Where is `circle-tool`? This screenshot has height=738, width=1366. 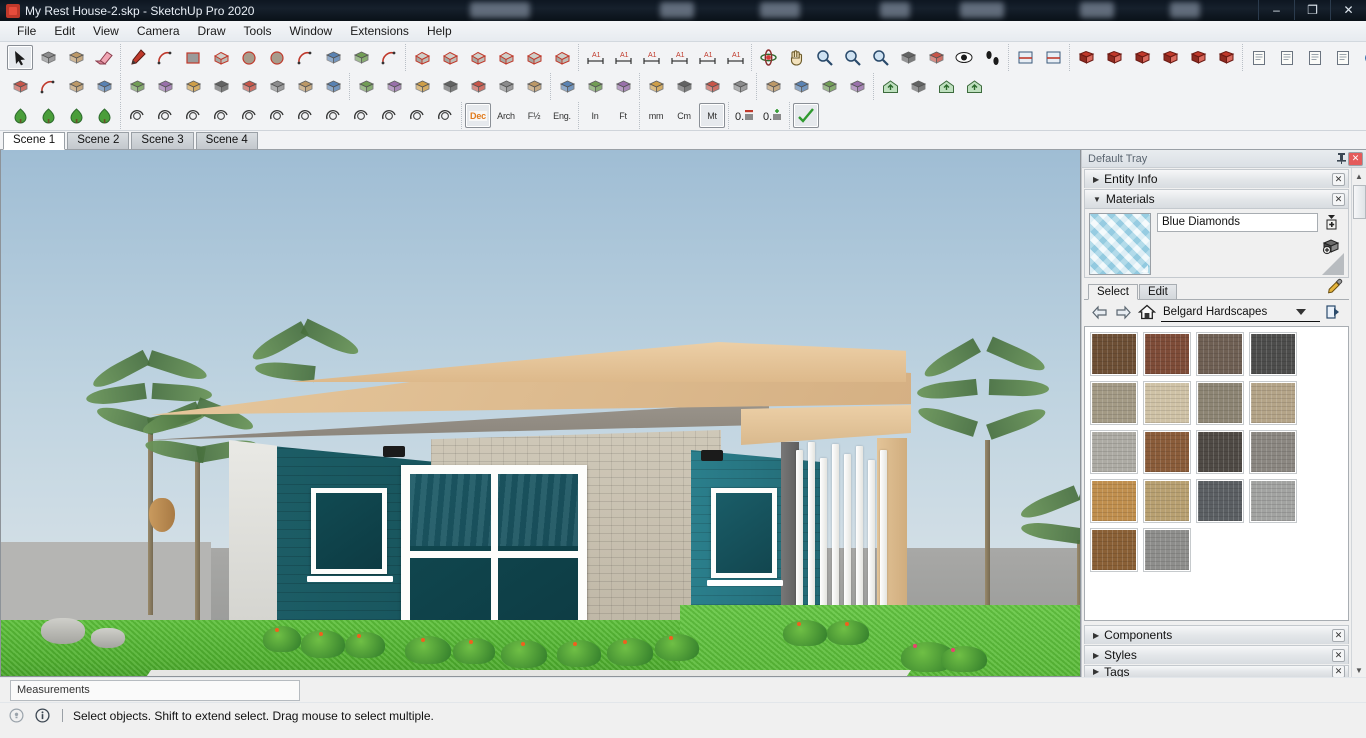 circle-tool is located at coordinates (249, 57).